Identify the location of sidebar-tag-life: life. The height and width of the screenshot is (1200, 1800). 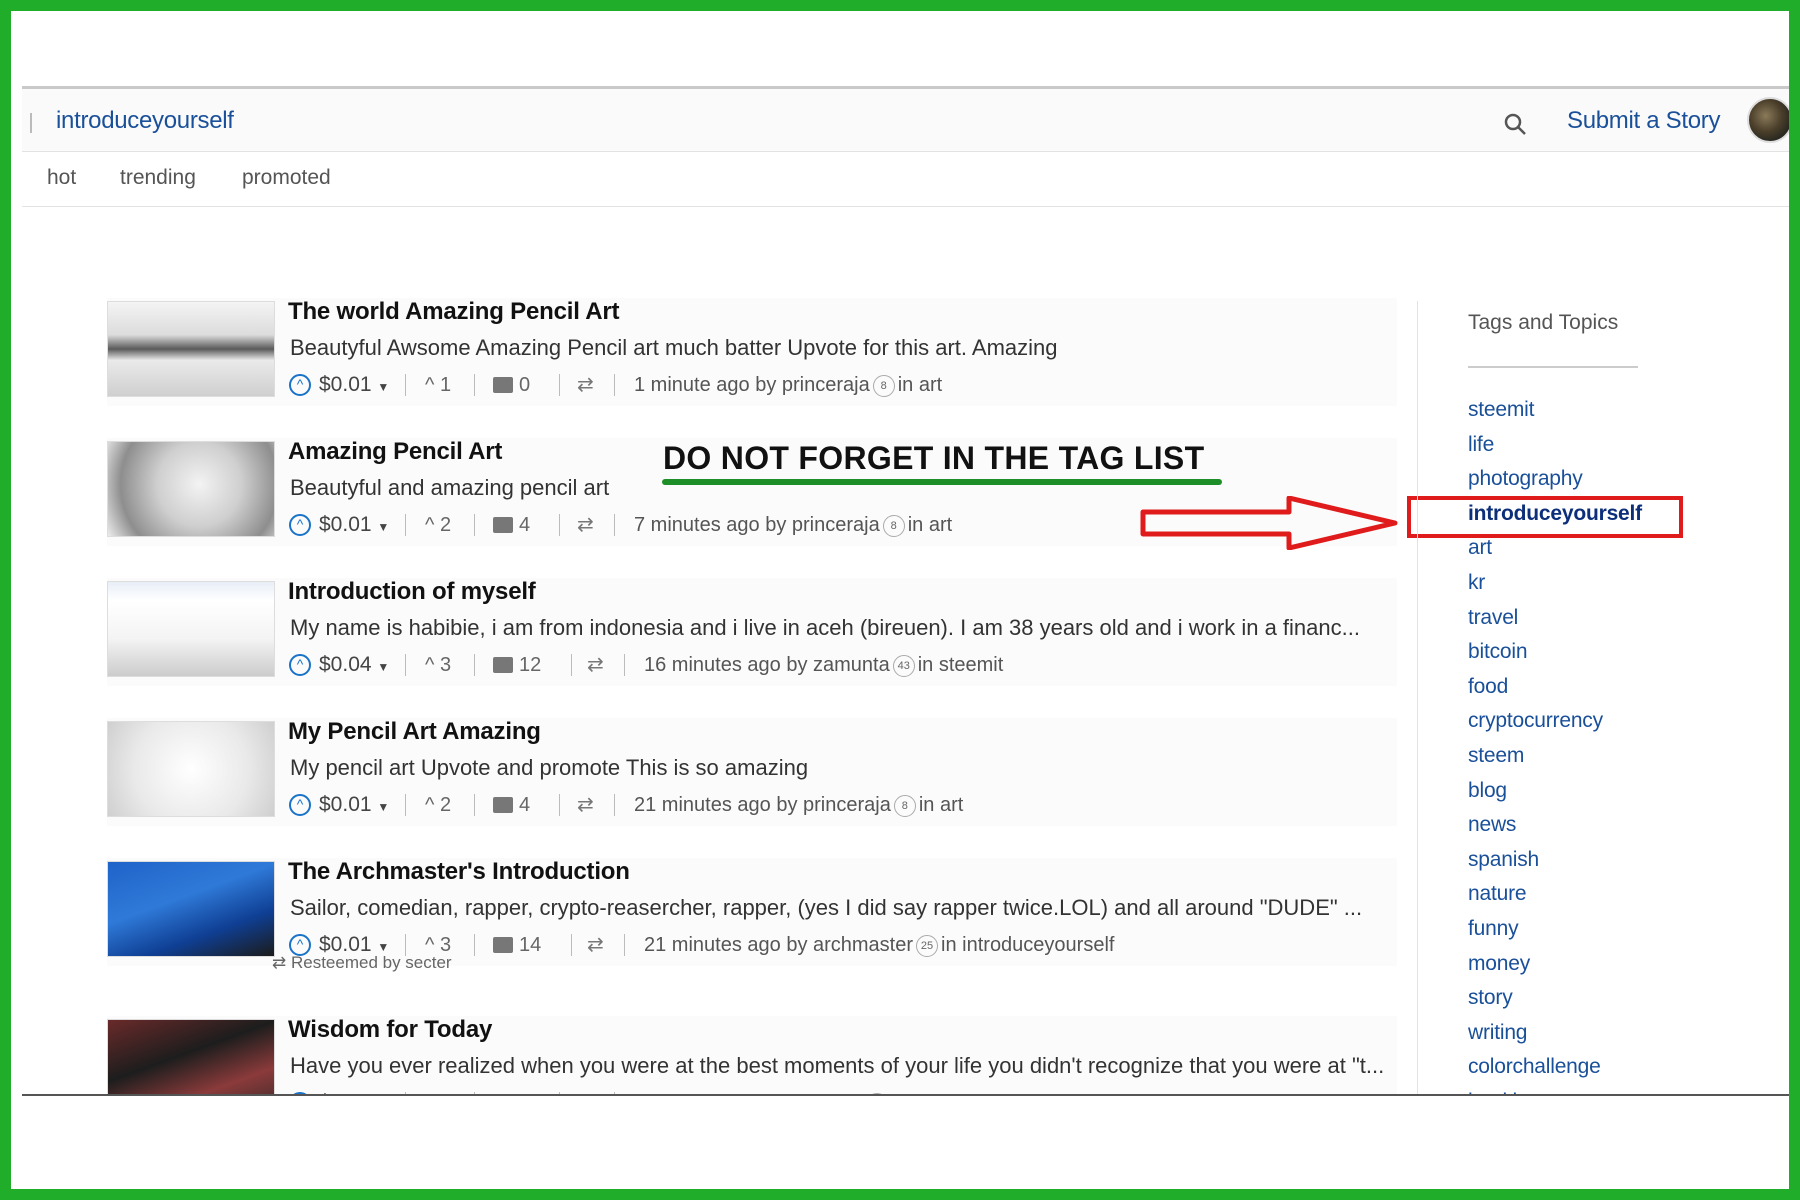
(1481, 445).